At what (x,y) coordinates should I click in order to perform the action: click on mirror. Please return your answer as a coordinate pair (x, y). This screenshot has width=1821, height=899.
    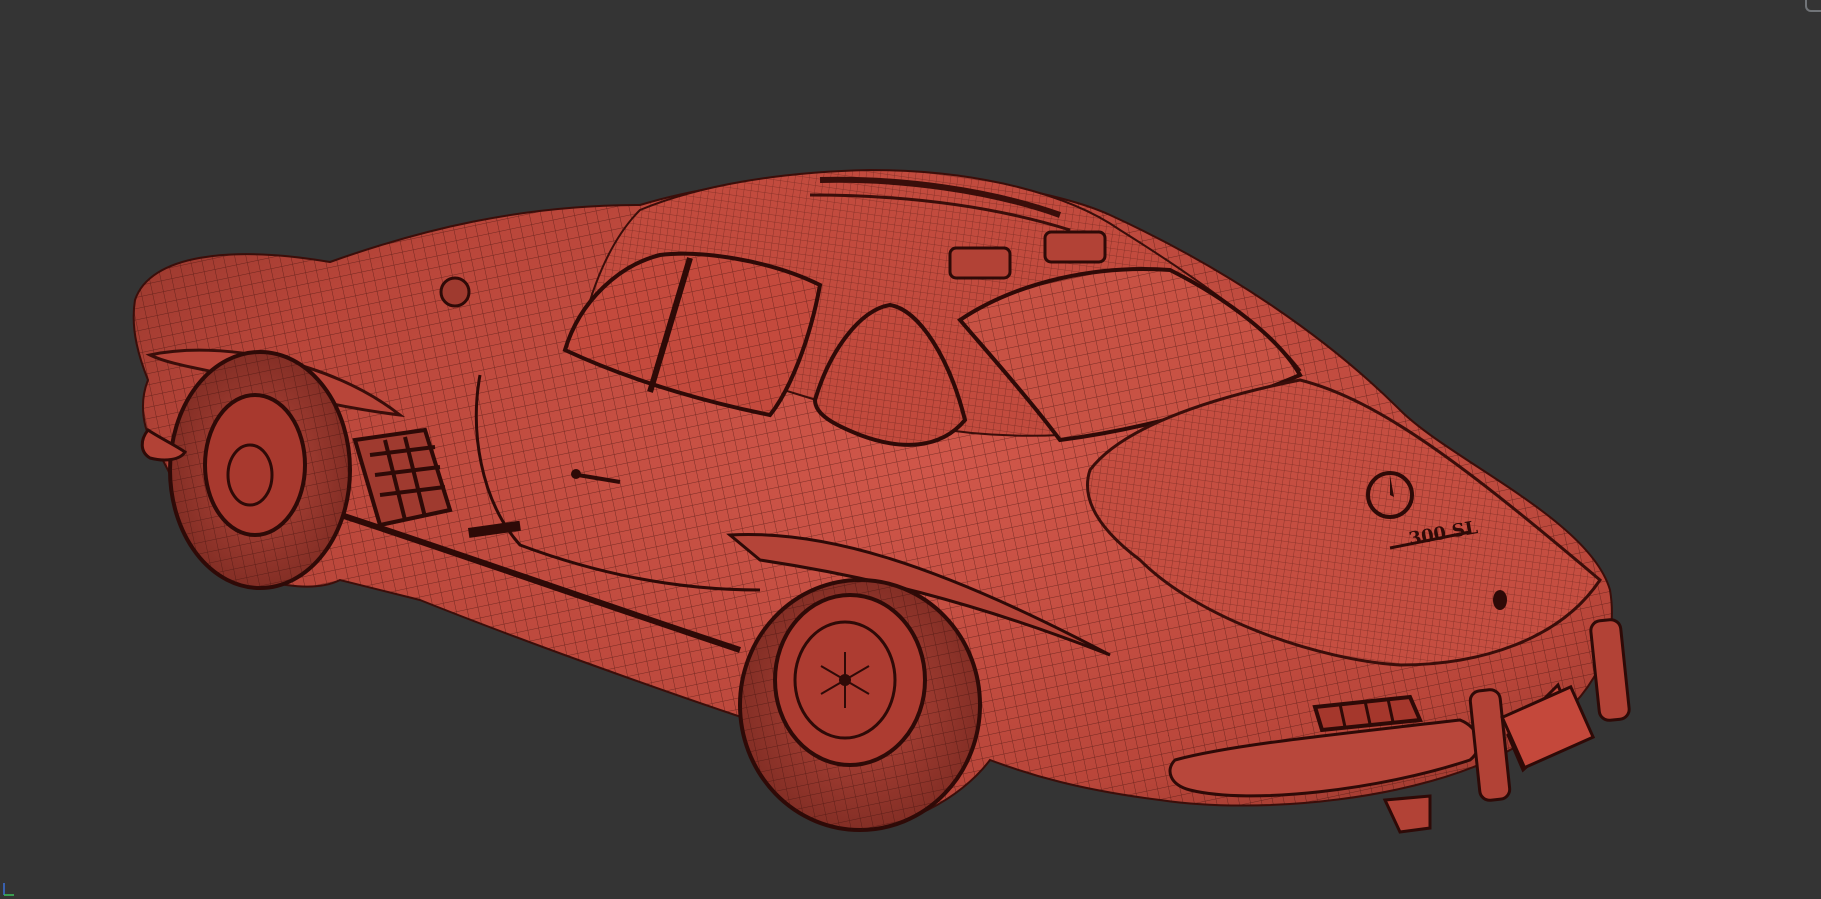
    Looking at the image, I should click on (455, 292).